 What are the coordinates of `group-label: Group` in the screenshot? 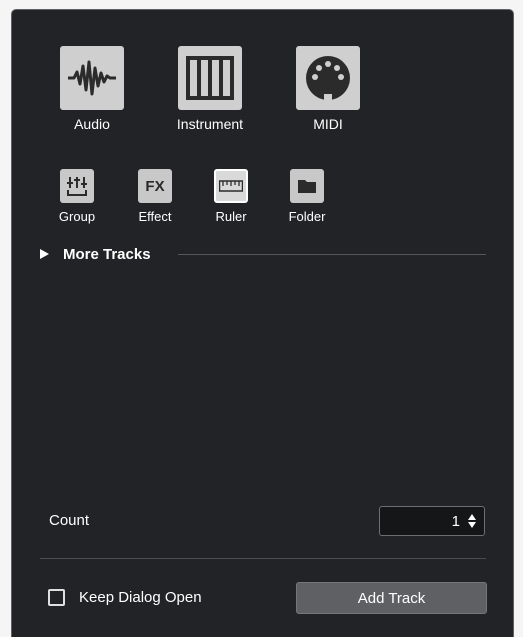 It's located at (77, 216).